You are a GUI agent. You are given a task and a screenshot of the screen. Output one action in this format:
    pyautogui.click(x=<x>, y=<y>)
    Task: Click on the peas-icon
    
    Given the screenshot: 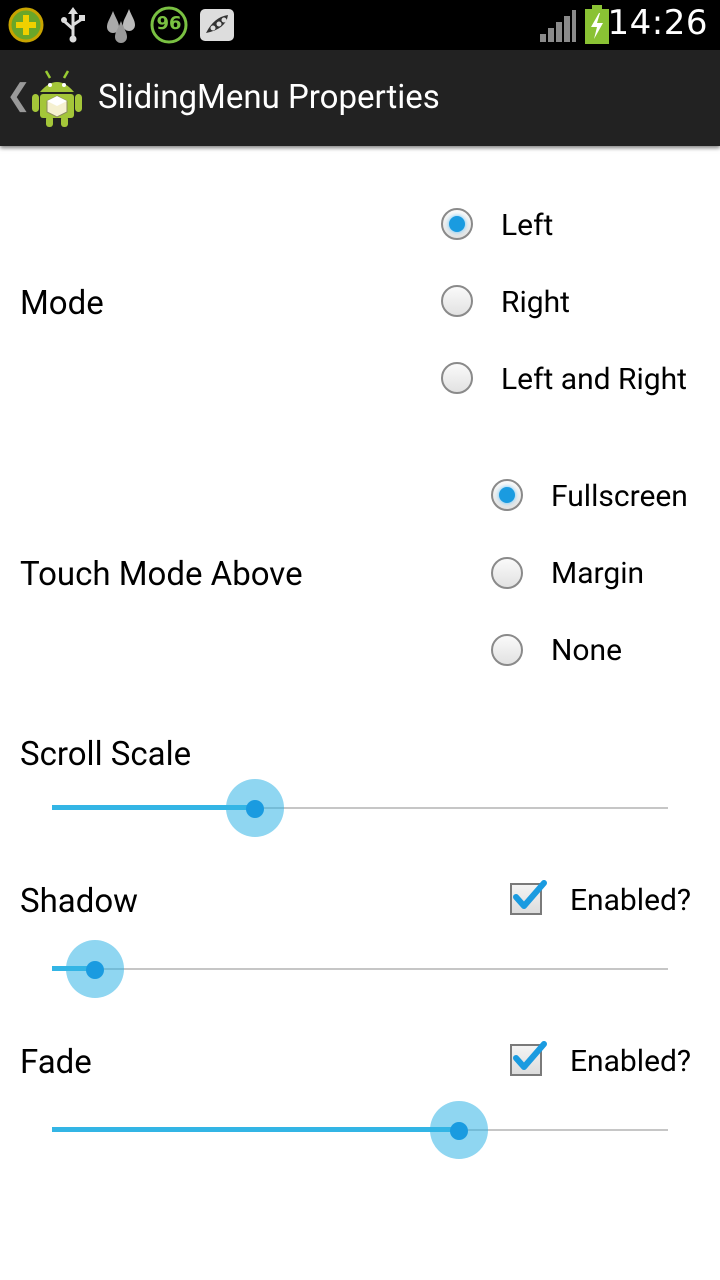 What is the action you would take?
    pyautogui.click(x=217, y=25)
    